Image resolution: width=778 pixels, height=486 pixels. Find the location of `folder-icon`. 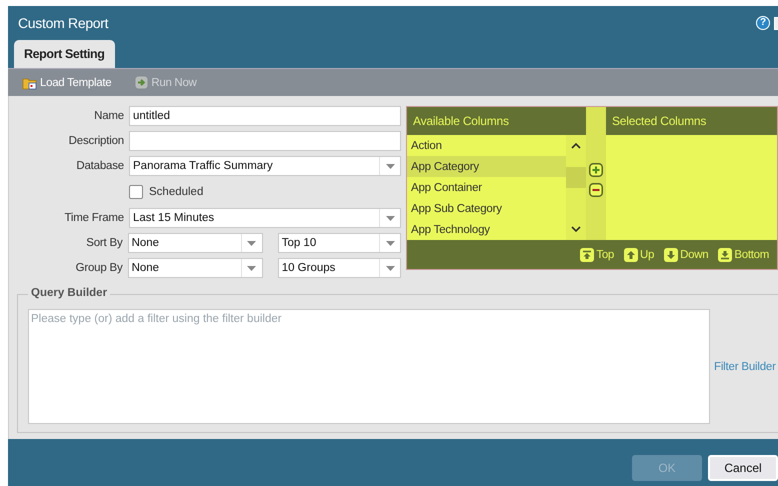

folder-icon is located at coordinates (29, 83).